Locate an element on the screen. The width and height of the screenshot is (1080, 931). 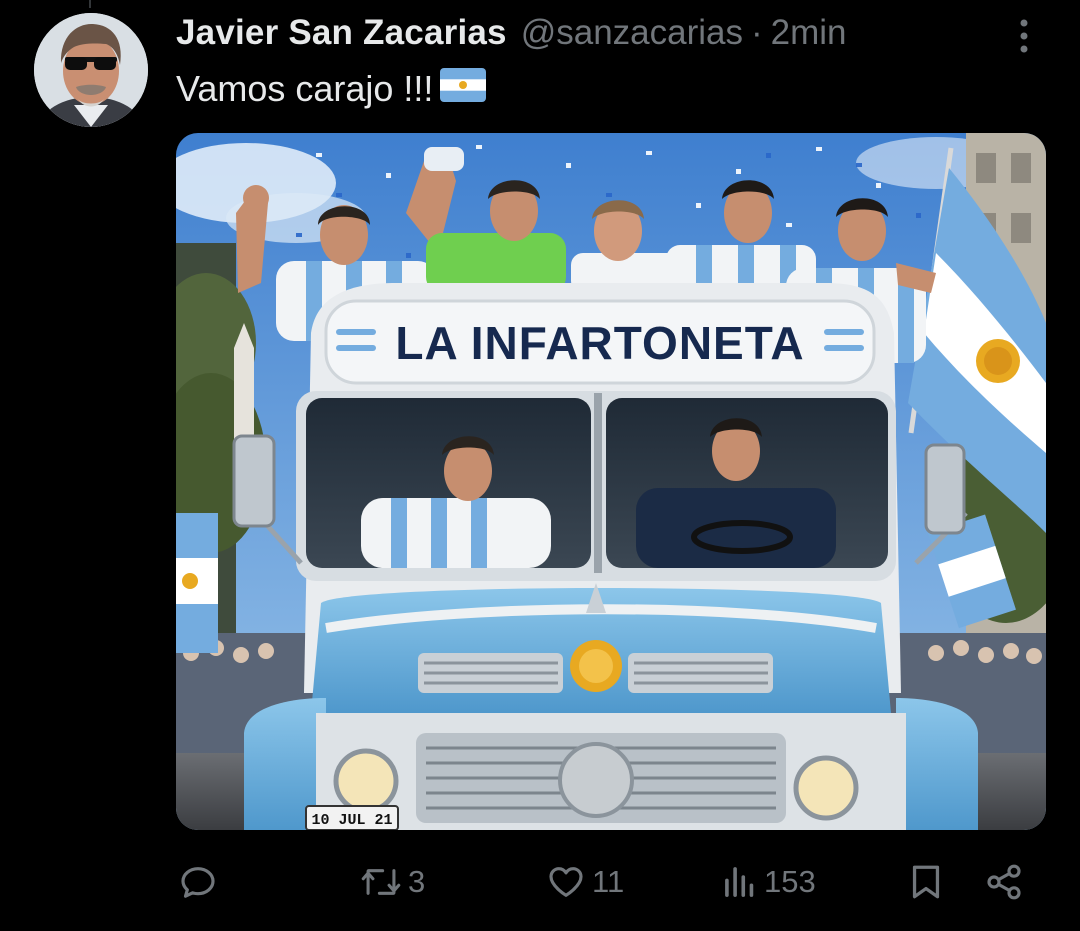
more-vertical-icon is located at coordinates (1024, 36).